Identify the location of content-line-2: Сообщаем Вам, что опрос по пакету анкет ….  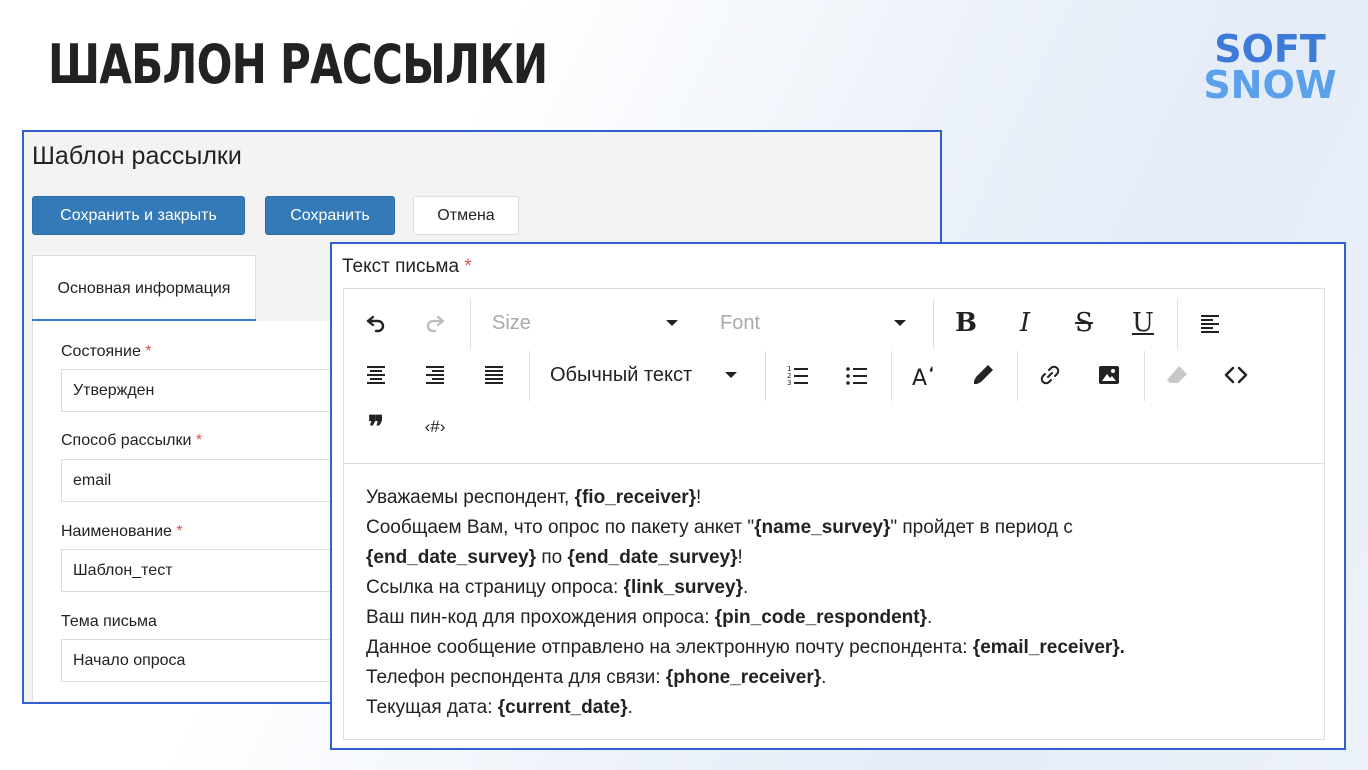
(719, 527).